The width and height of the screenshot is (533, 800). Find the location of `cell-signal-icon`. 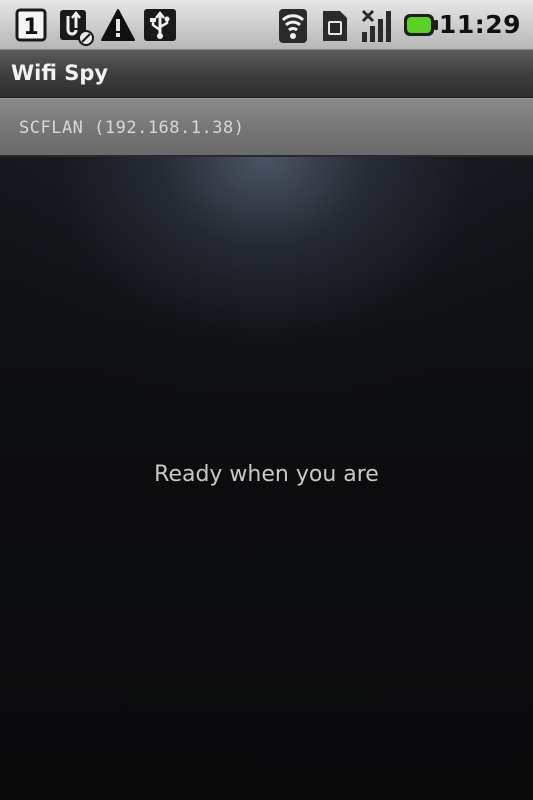

cell-signal-icon is located at coordinates (377, 25).